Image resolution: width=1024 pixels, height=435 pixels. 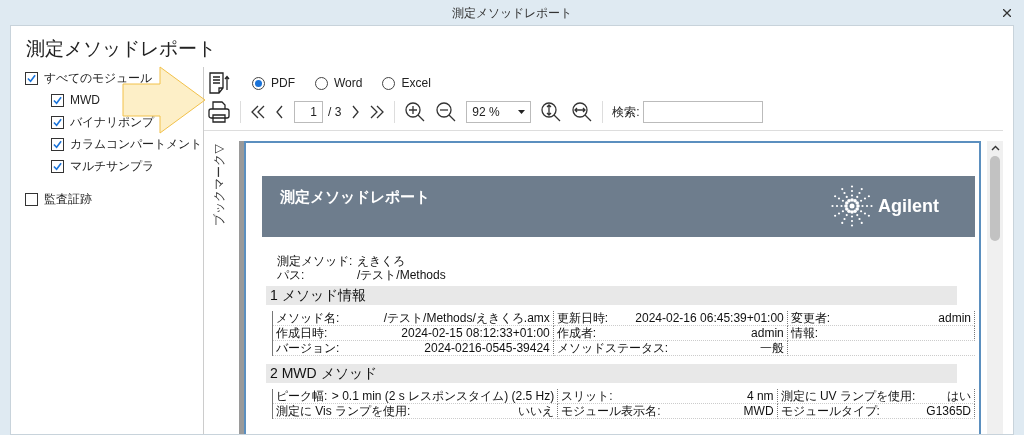 What do you see at coordinates (876, 411) in the screenshot?
I see `table-cell: モジュールタイプ: G1365D` at bounding box center [876, 411].